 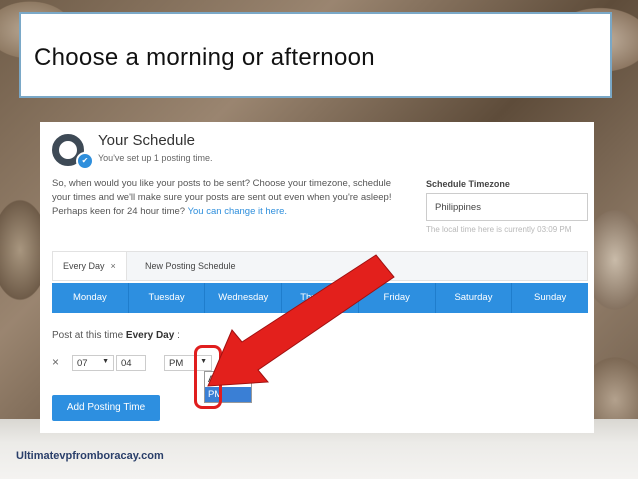 I want to click on close-tab-icon: ×, so click(x=113, y=266).